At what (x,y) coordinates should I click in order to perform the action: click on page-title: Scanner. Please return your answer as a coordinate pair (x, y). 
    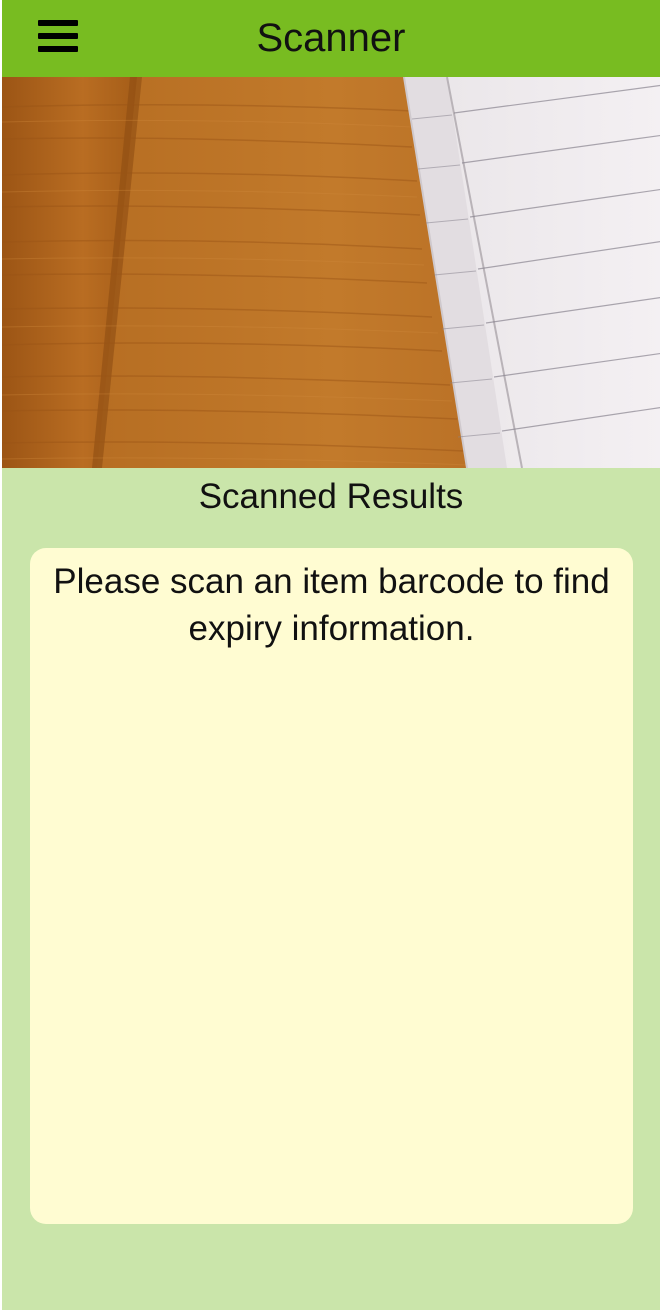
    Looking at the image, I should click on (331, 38).